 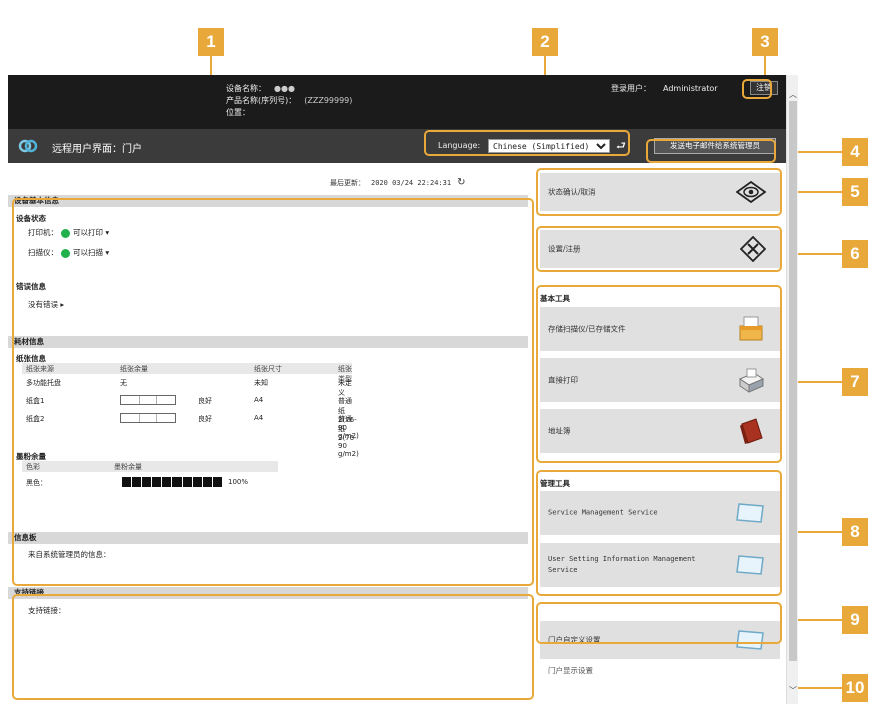 I want to click on portal-display-link: 门户显示设置, so click(x=570, y=670).